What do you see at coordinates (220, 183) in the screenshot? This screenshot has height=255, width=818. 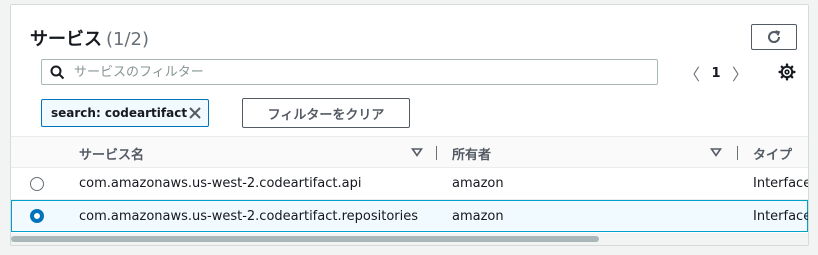 I see `service-name-cell: com.amazonaws.us-west-2.codeartifact.api` at bounding box center [220, 183].